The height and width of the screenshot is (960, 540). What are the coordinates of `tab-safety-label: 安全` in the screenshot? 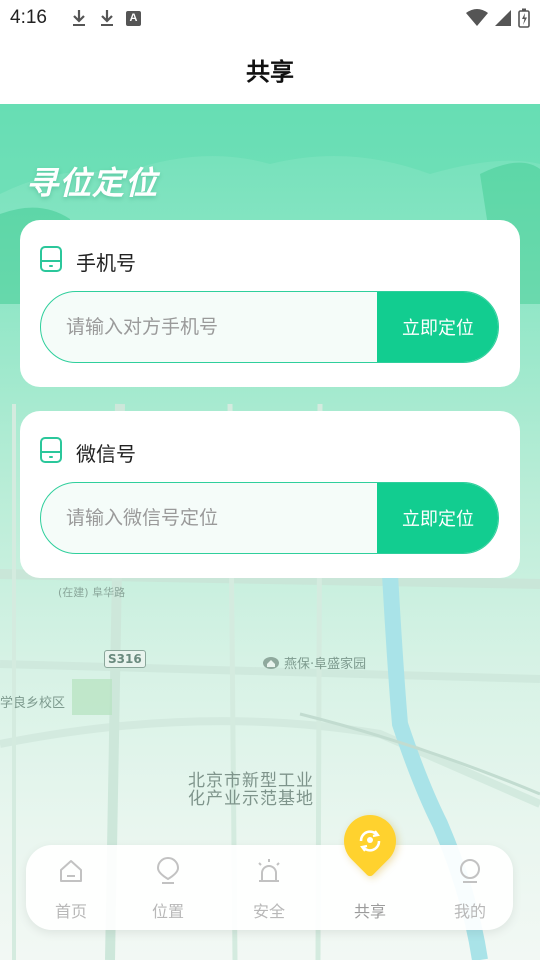 It's located at (268, 911).